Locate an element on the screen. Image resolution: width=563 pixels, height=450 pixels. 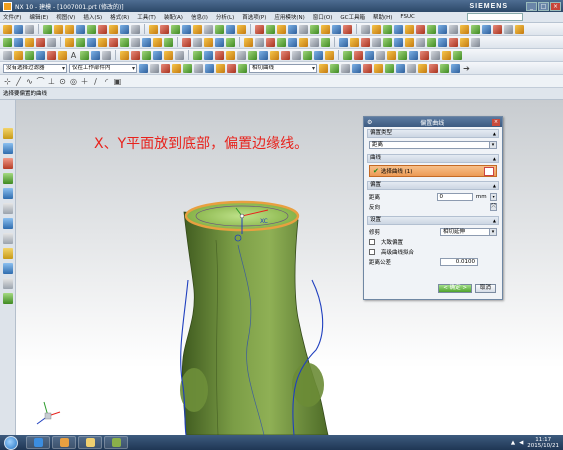
datum-select-icon is located at coordinates (455, 68).